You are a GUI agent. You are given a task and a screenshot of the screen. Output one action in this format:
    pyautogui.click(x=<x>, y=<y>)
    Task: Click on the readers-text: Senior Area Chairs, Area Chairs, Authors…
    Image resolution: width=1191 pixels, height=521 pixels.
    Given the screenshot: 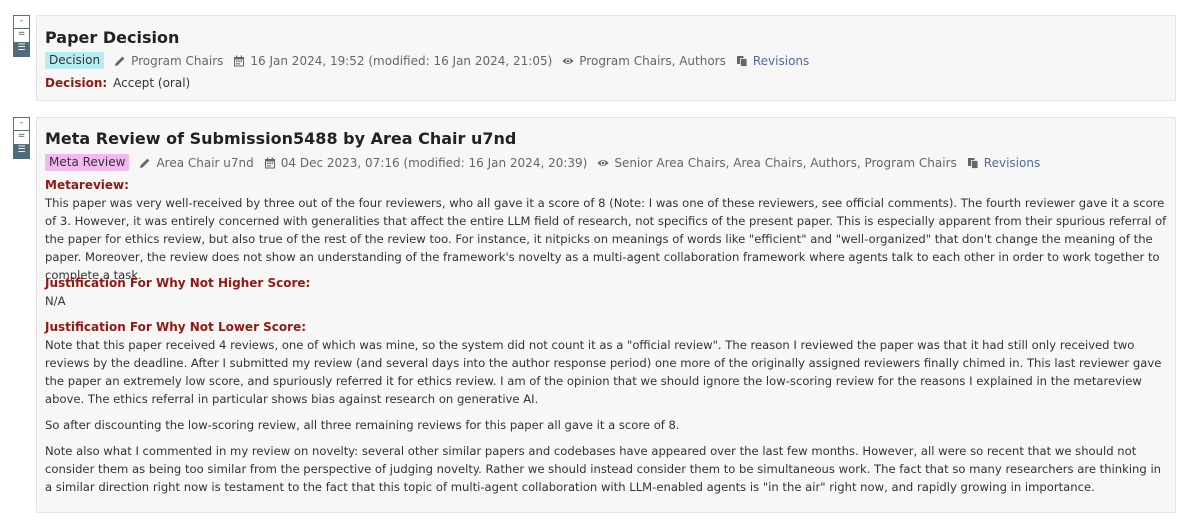 What is the action you would take?
    pyautogui.click(x=785, y=162)
    